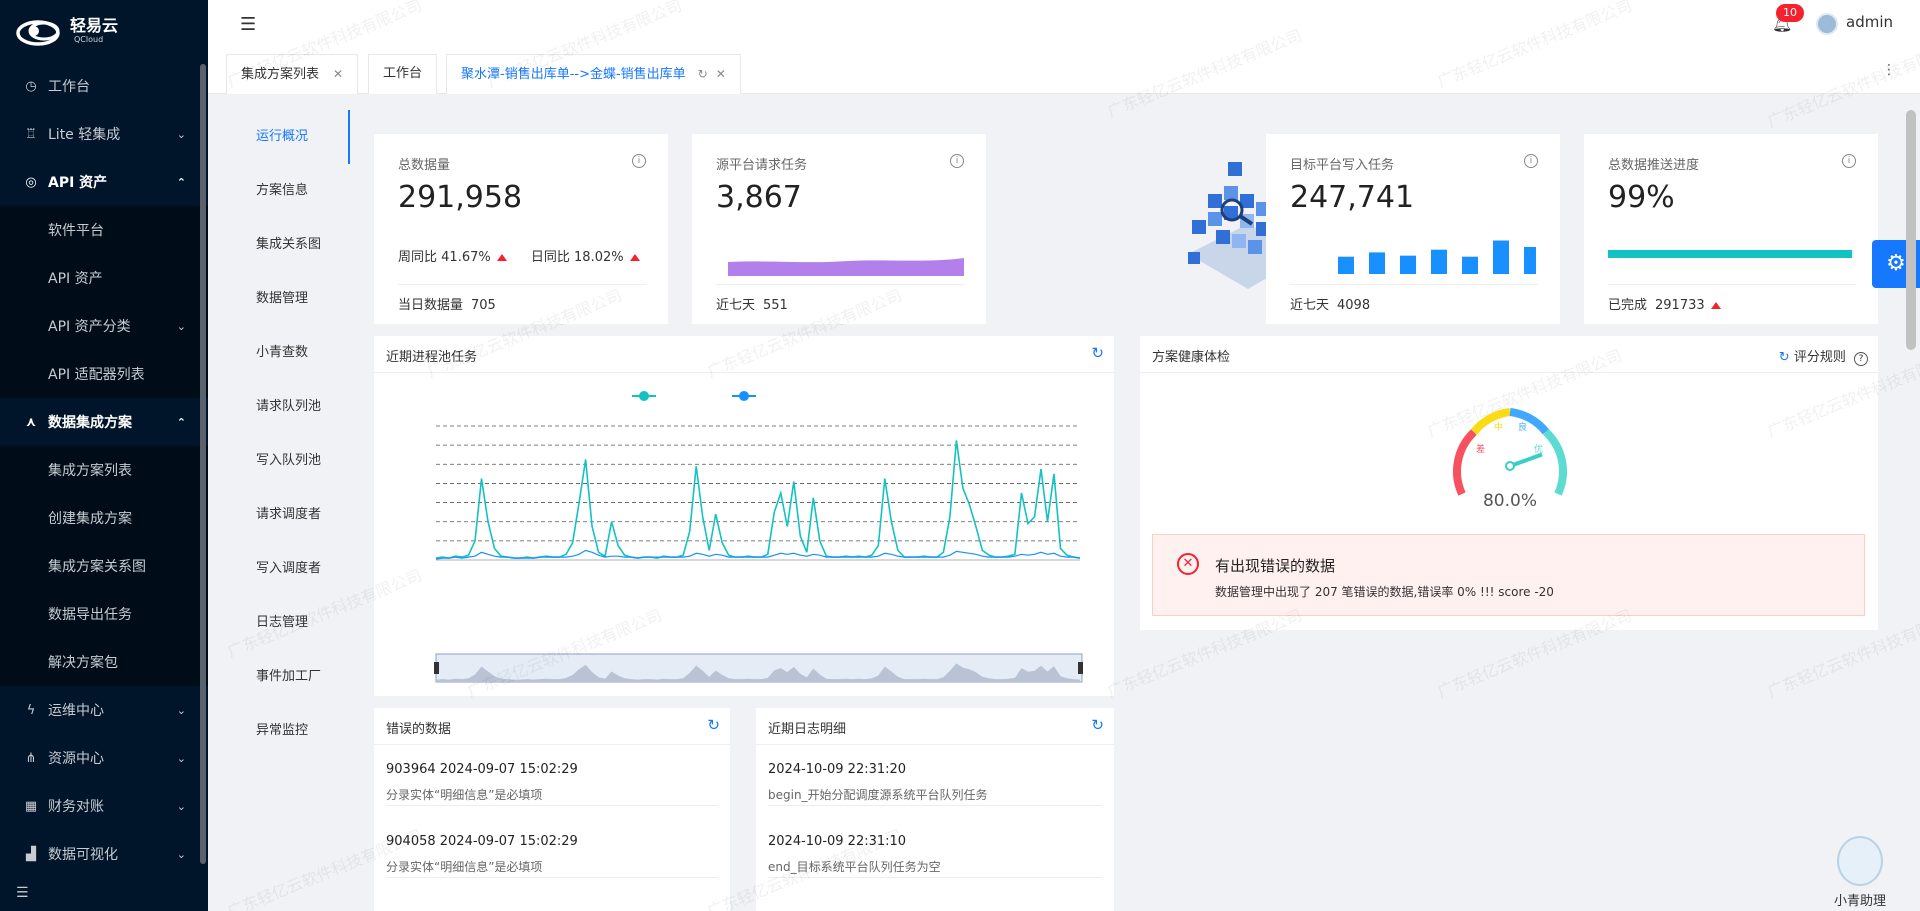  I want to click on menu-ops: ϟ 运维中心 ⌄, so click(104, 710).